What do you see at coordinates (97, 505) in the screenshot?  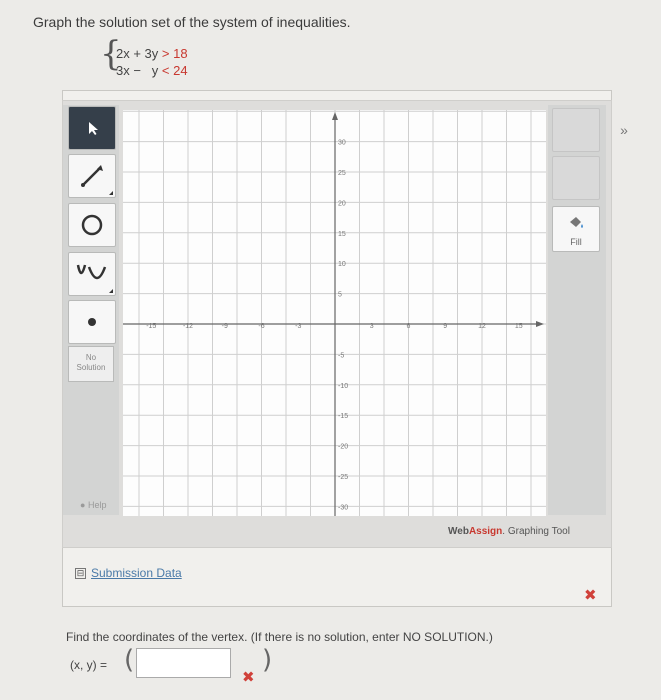 I see `help-label: Help` at bounding box center [97, 505].